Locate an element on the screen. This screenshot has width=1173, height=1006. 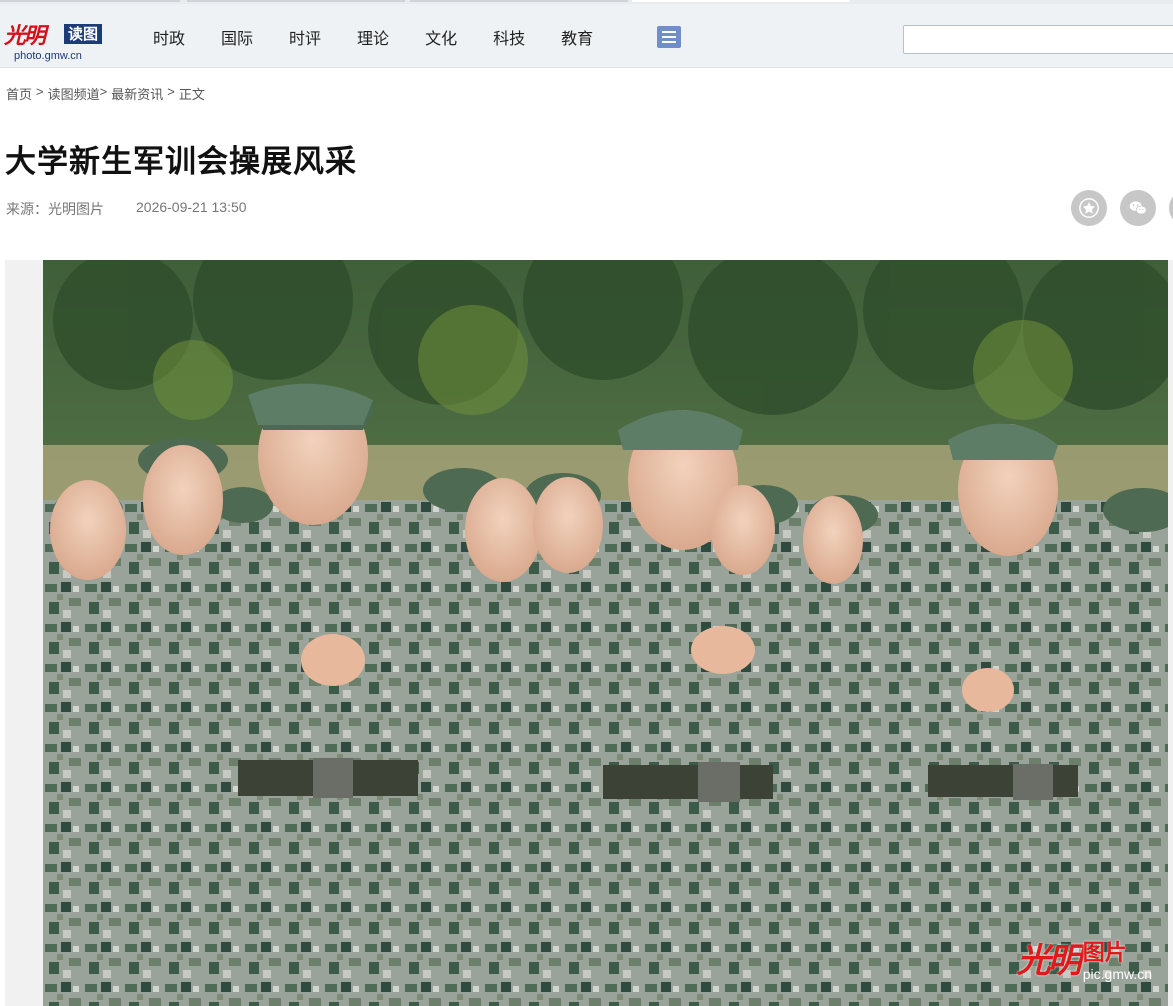
breadcrumb: 首页 > 读图频道 > 最新资讯 > 正文 is located at coordinates (105, 93).